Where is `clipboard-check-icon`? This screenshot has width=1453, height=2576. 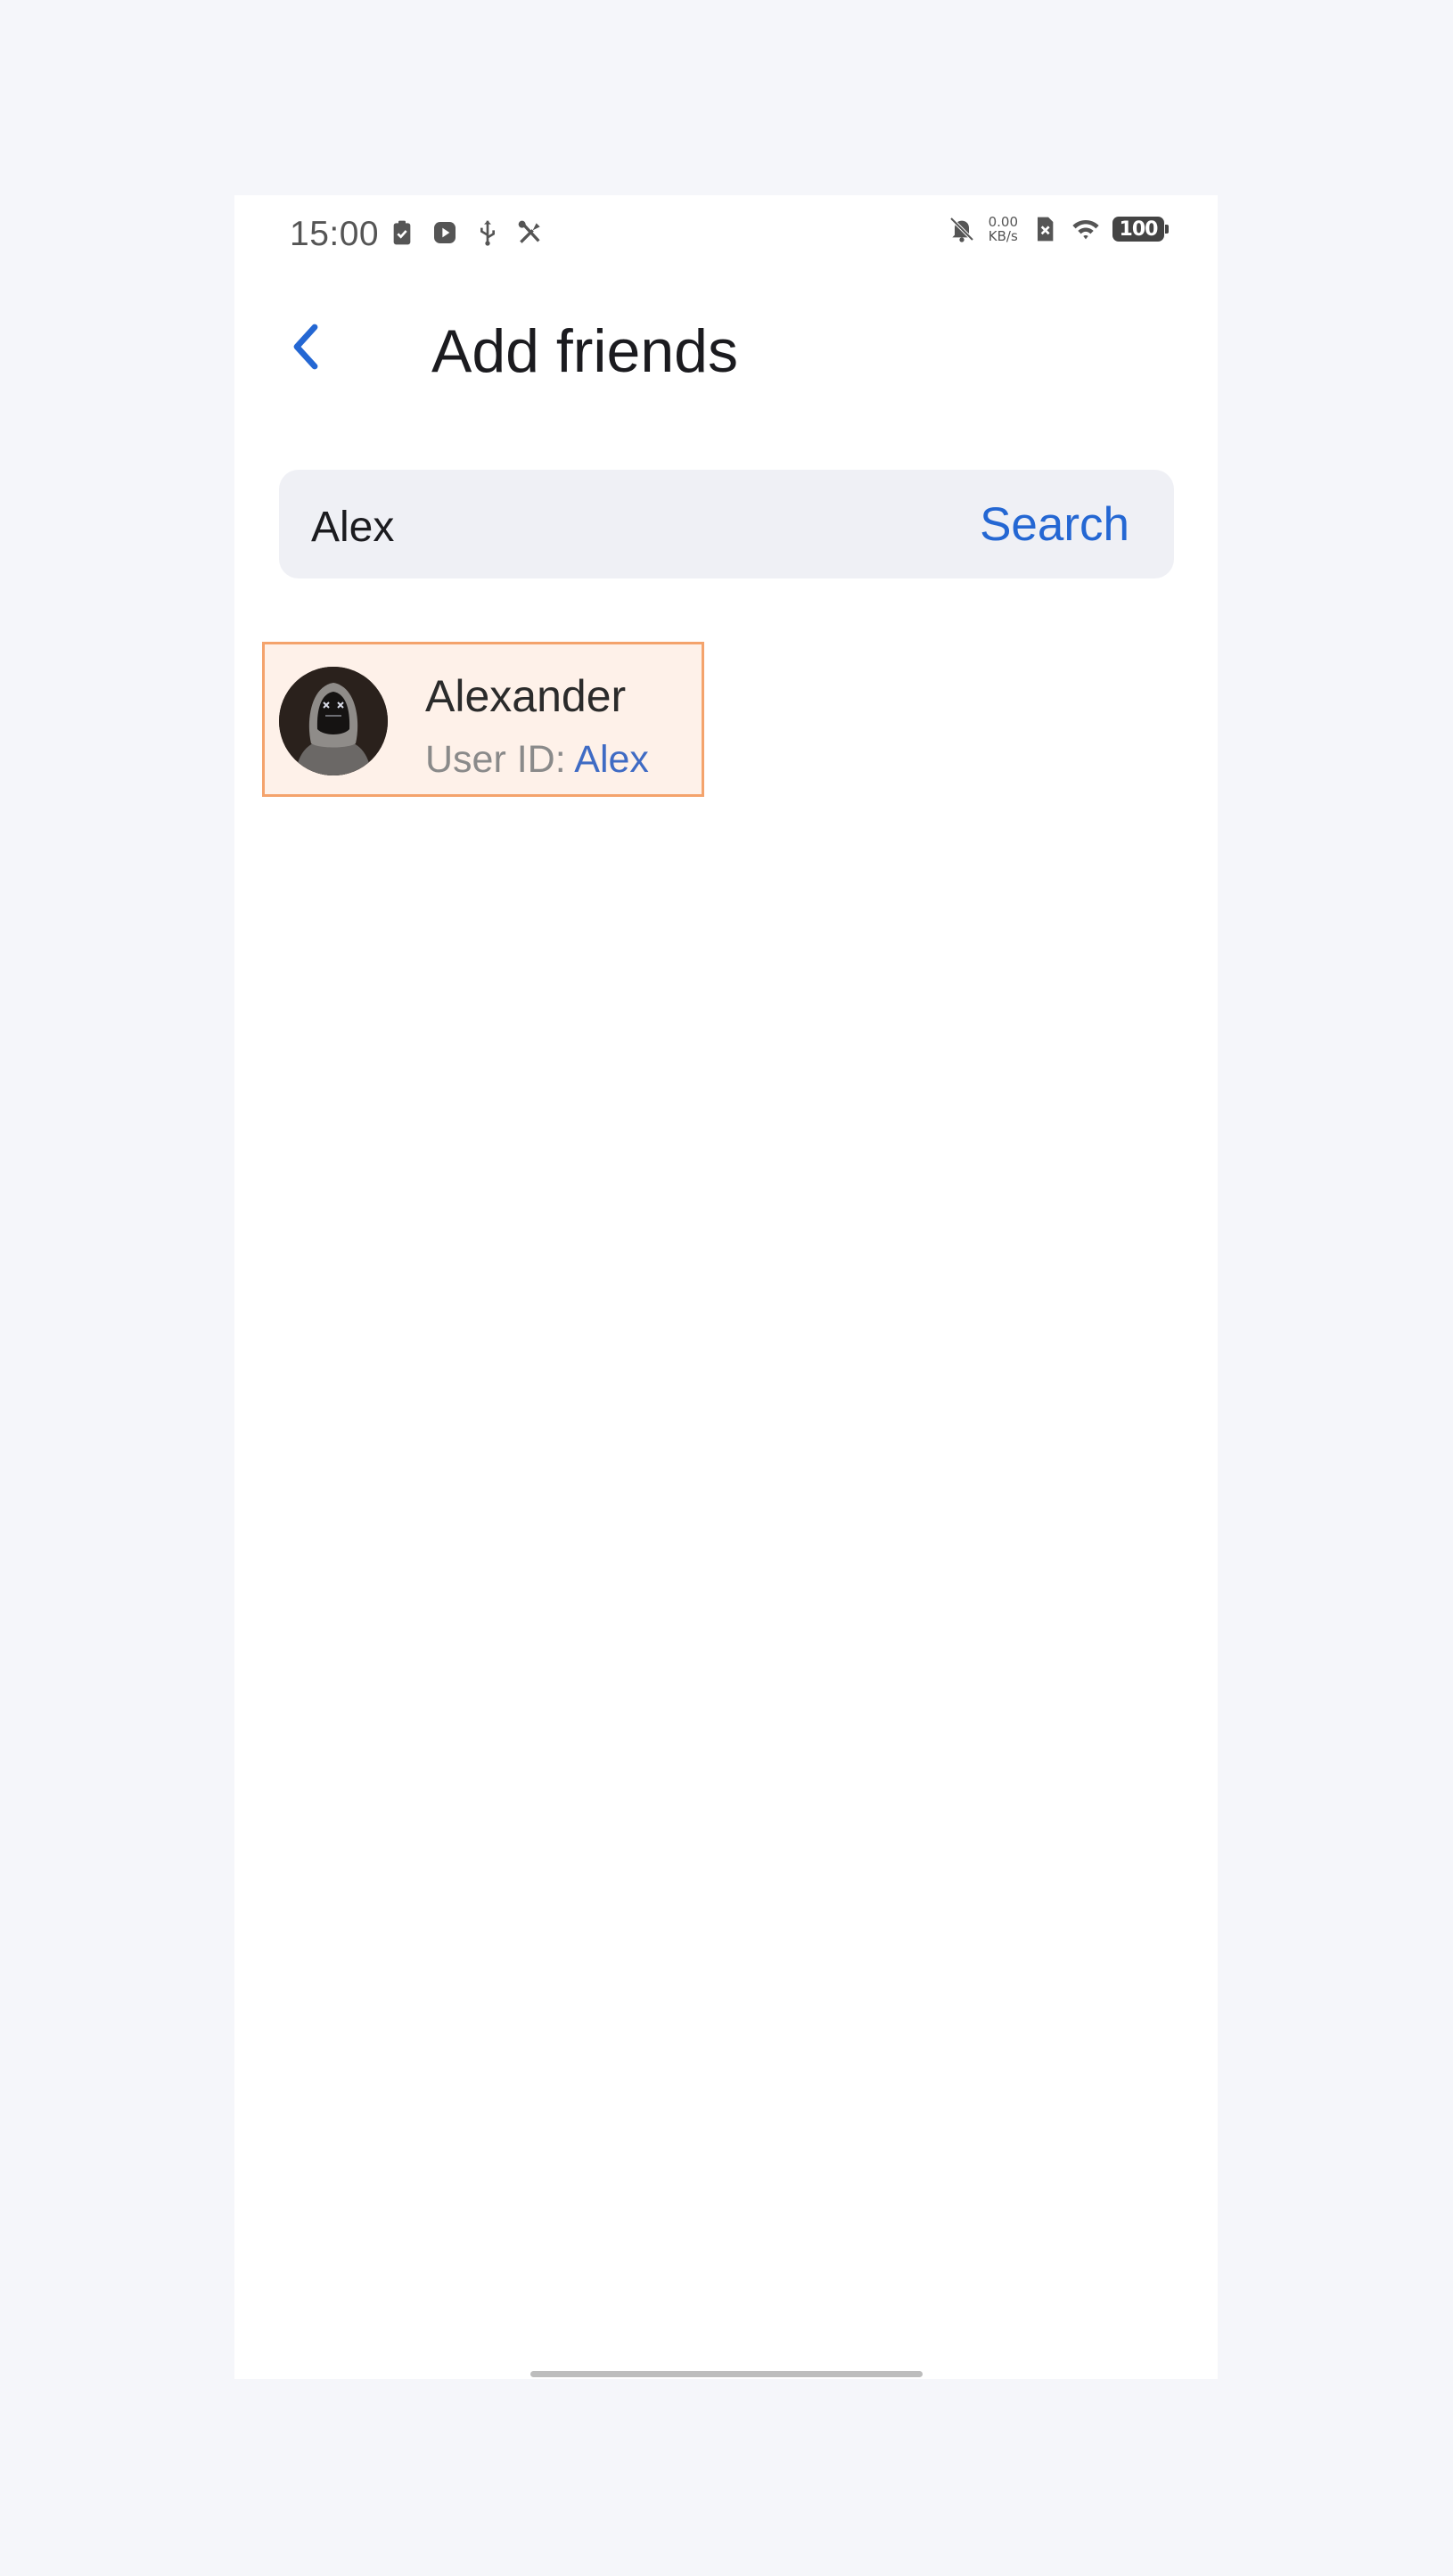 clipboard-check-icon is located at coordinates (402, 232).